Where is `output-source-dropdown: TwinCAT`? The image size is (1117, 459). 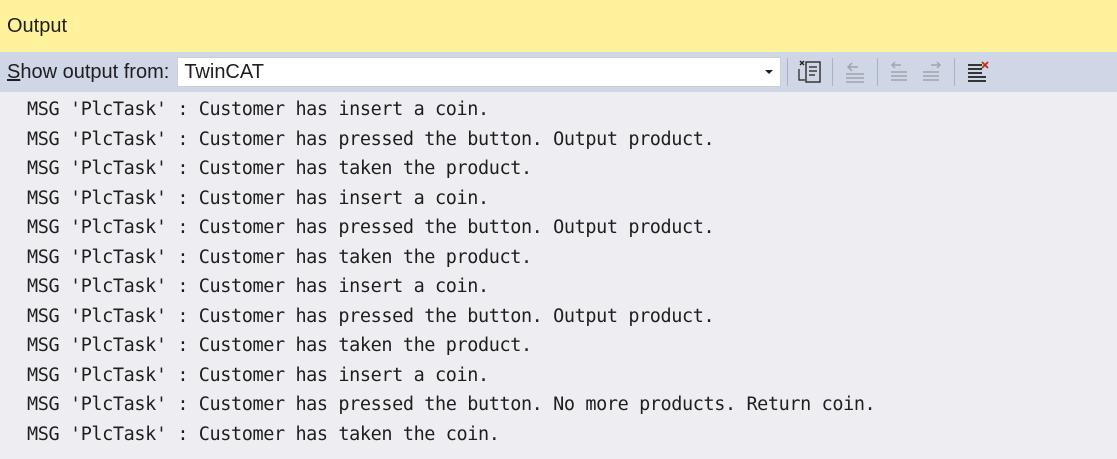 output-source-dropdown: TwinCAT is located at coordinates (479, 72).